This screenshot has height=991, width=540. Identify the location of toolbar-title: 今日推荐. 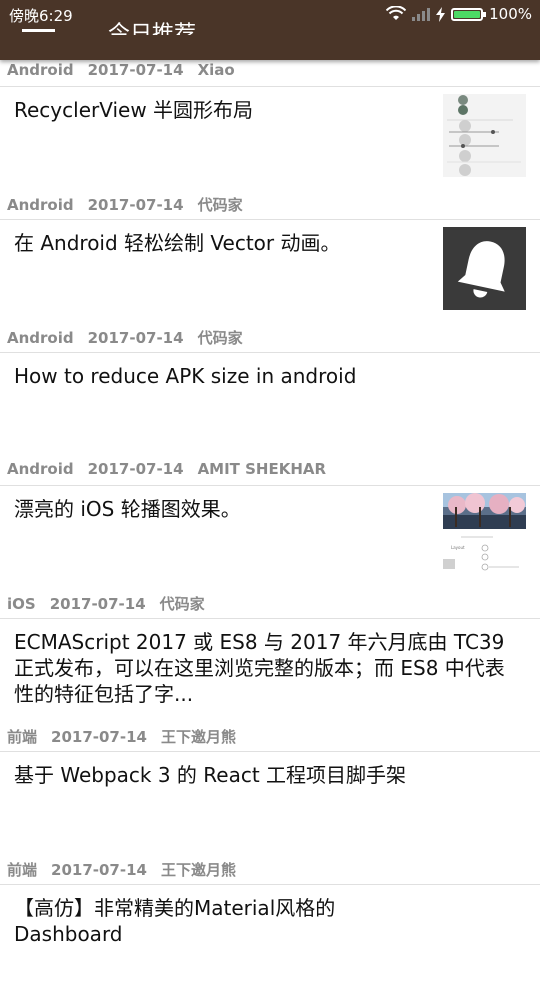
(152, 34).